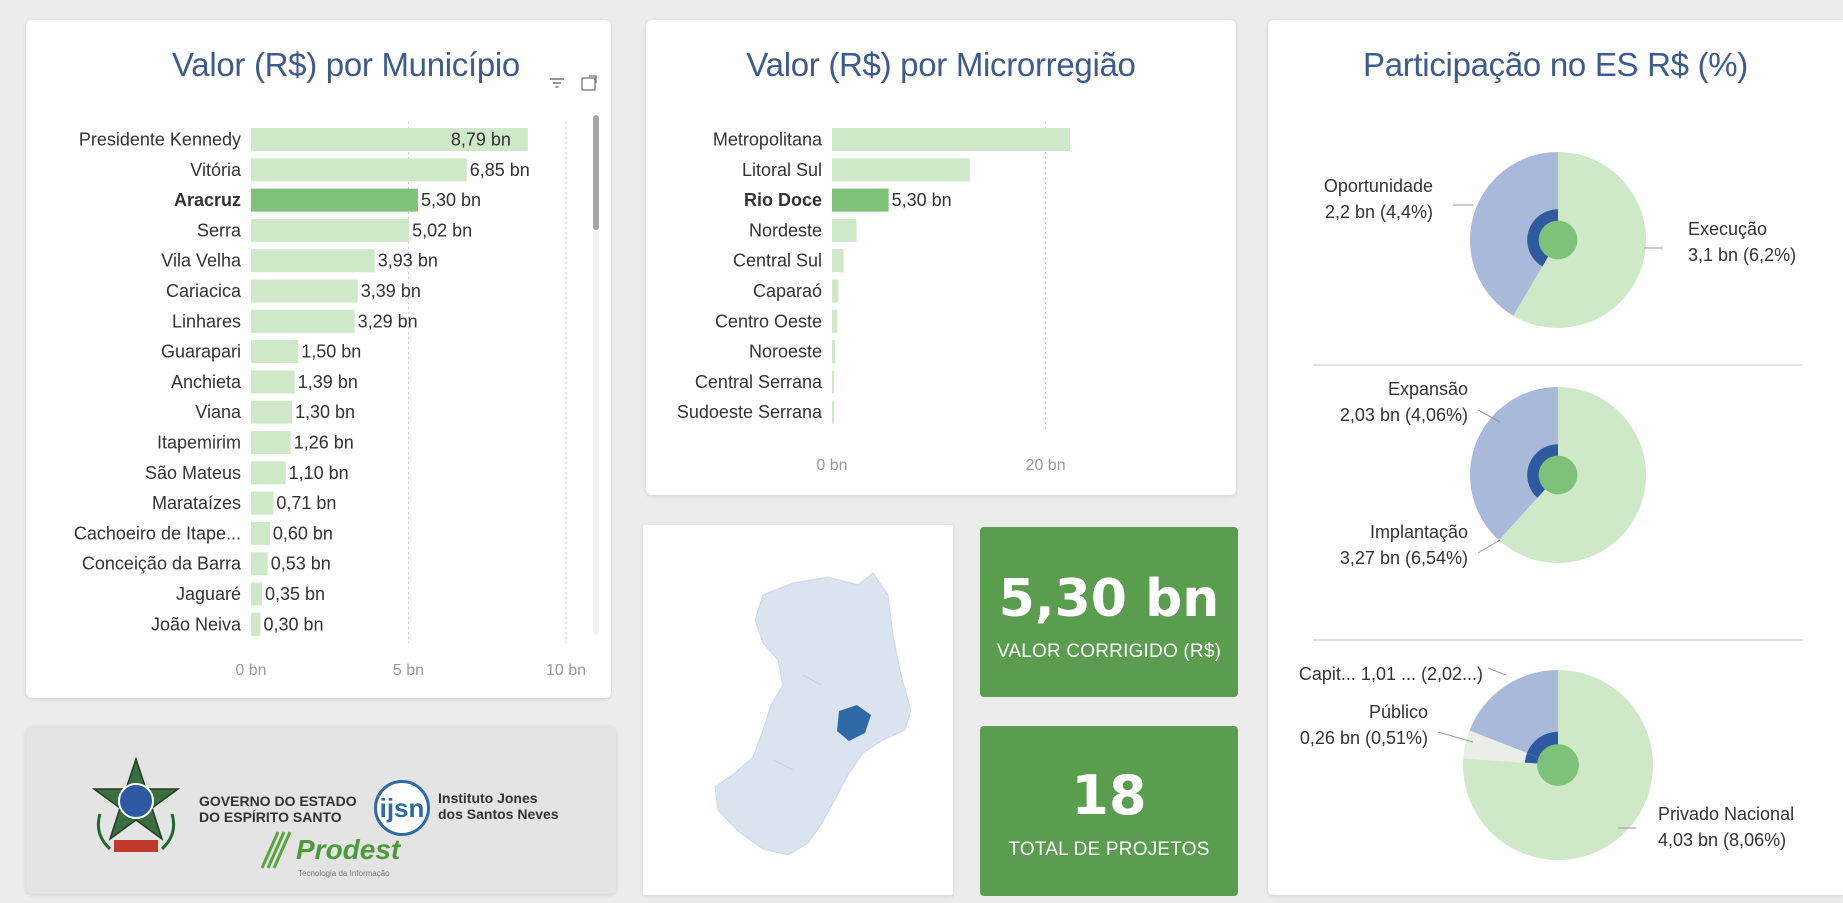 The image size is (1843, 903). Describe the element at coordinates (206, 382) in the screenshot. I see `municipio-category-label: Anchieta` at that location.